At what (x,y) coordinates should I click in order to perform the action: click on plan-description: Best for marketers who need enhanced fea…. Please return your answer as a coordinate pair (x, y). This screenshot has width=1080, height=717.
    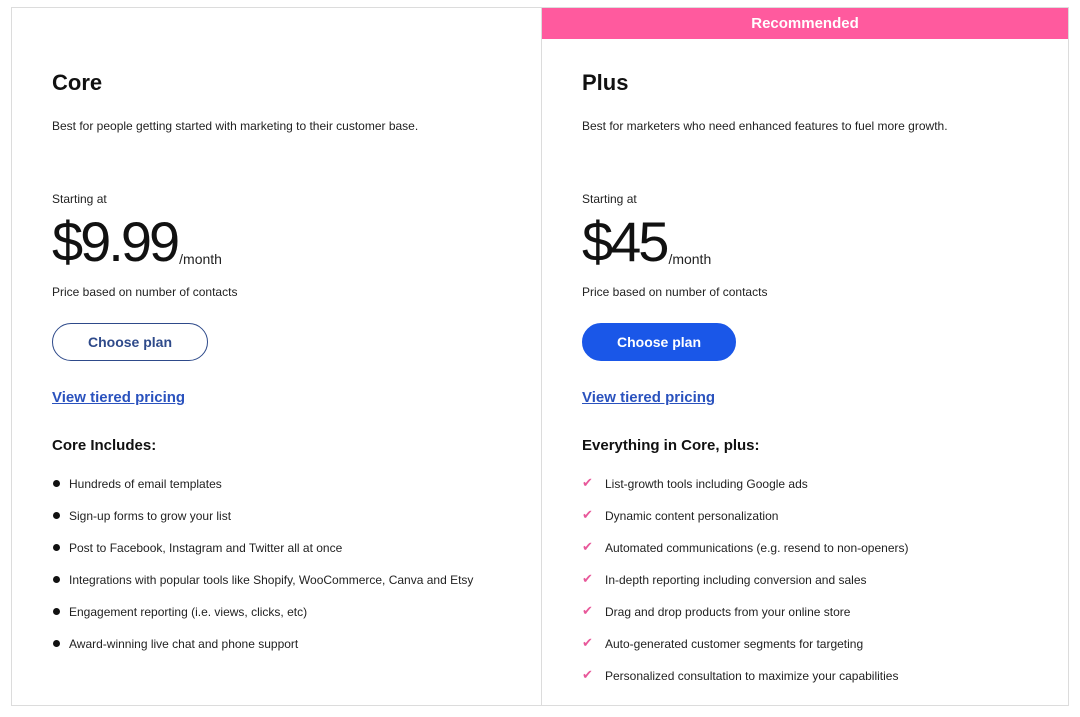
    Looking at the image, I should click on (765, 126).